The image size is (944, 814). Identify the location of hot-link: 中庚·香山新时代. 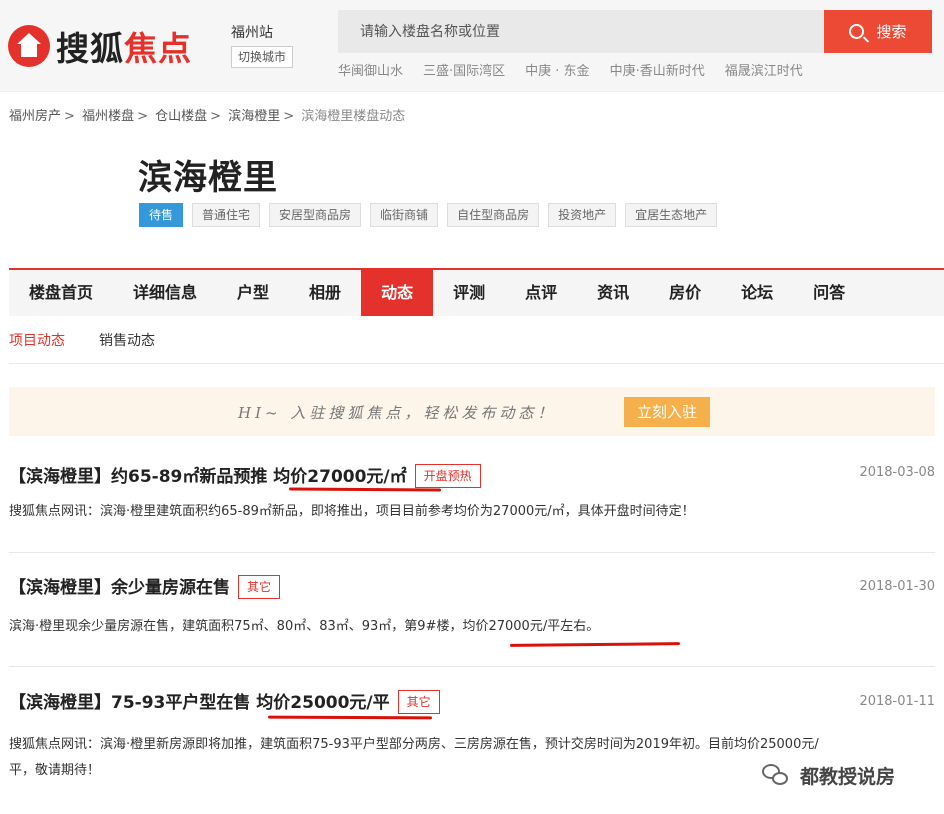
(657, 69).